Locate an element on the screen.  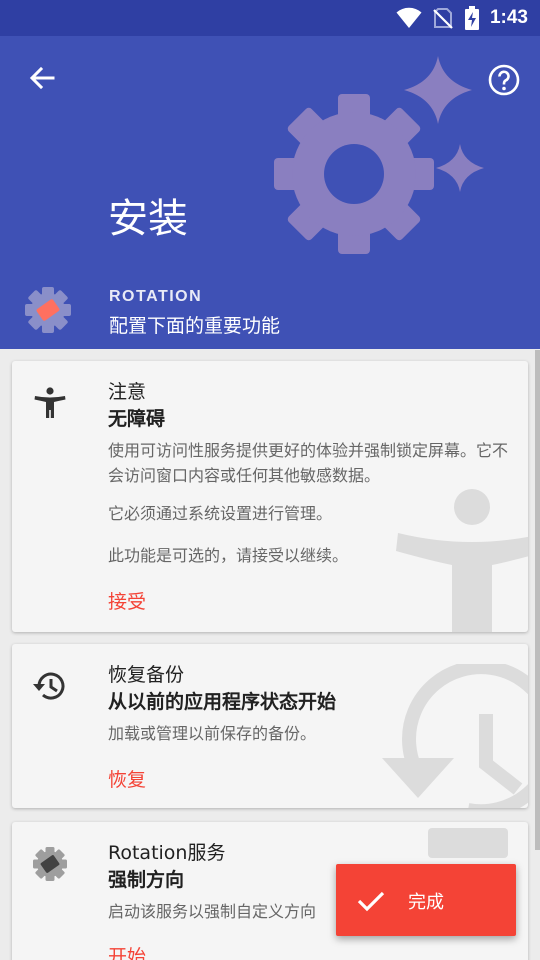
history-icon is located at coordinates (49, 686).